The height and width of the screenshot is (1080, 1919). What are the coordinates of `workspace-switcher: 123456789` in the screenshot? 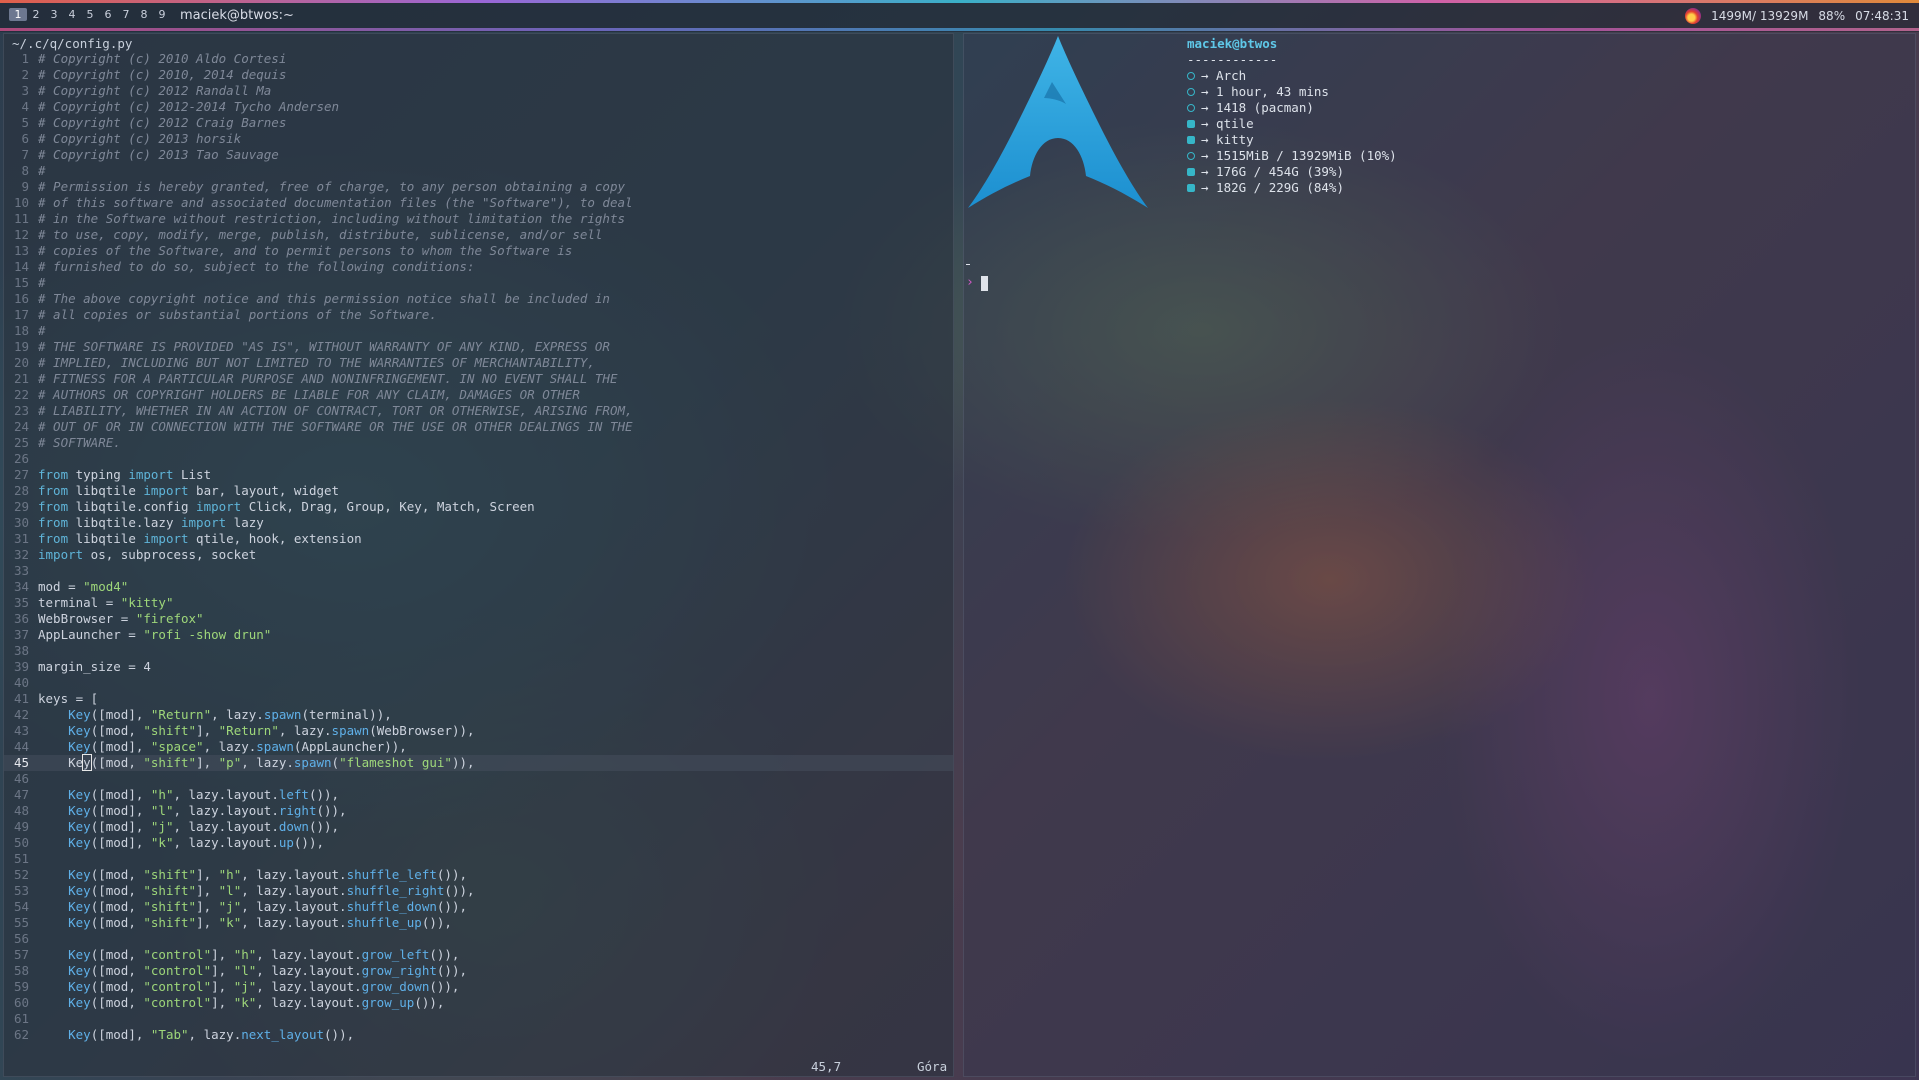 It's located at (90, 14).